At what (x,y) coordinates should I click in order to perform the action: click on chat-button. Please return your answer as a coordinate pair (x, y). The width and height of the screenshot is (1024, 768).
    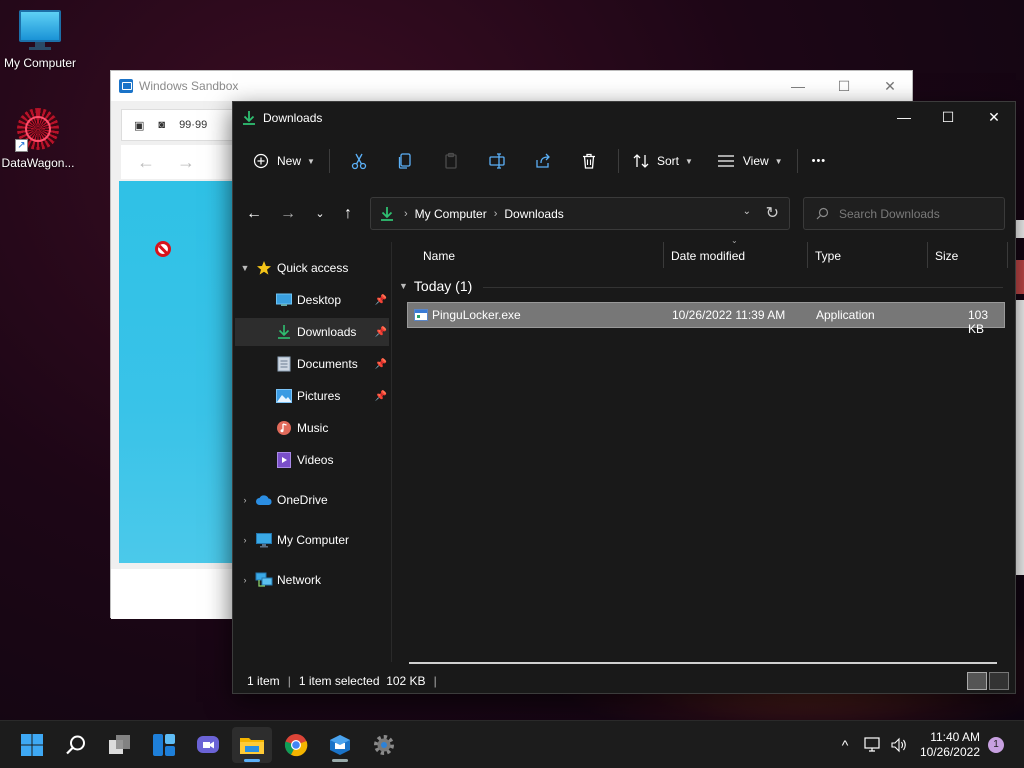
    Looking at the image, I should click on (208, 745).